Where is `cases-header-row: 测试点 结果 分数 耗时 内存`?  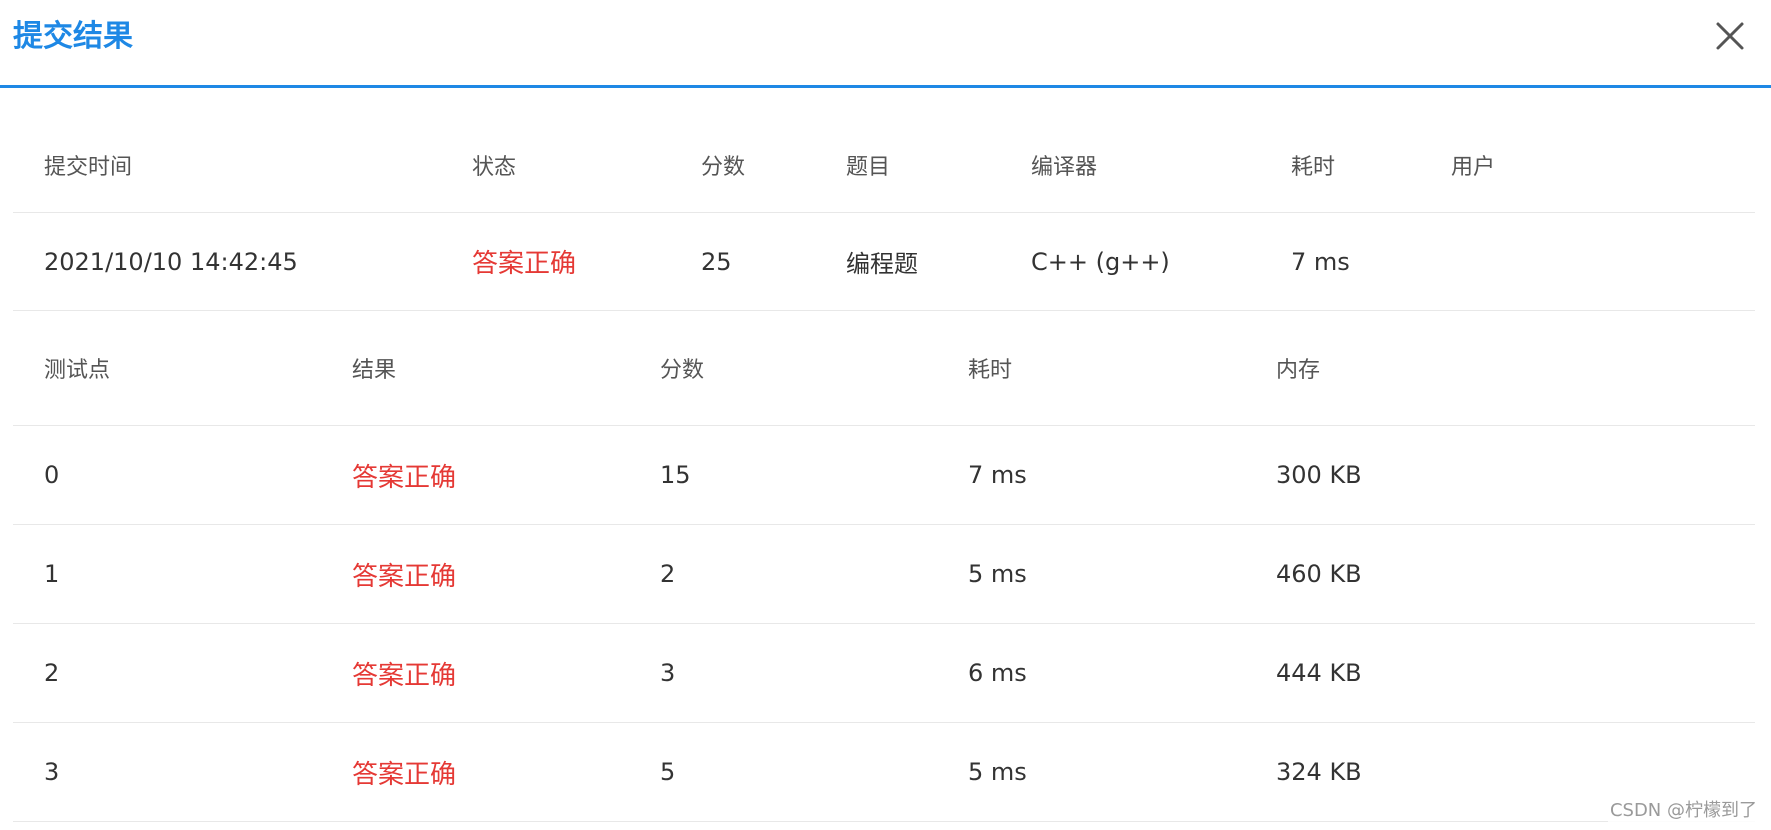 cases-header-row: 测试点 结果 分数 耗时 内存 is located at coordinates (884, 368).